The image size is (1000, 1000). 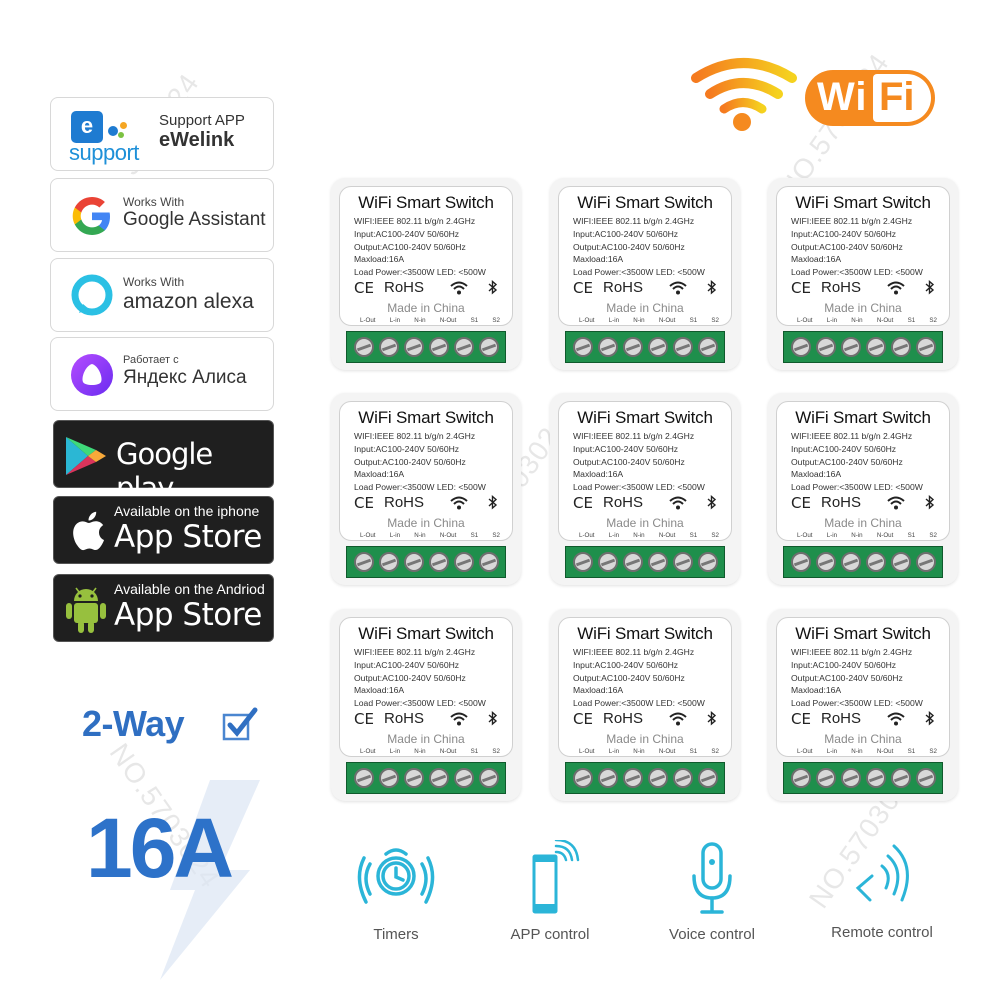 What do you see at coordinates (870, 98) in the screenshot?
I see `wifi-logo-badge: Wi Fi` at bounding box center [870, 98].